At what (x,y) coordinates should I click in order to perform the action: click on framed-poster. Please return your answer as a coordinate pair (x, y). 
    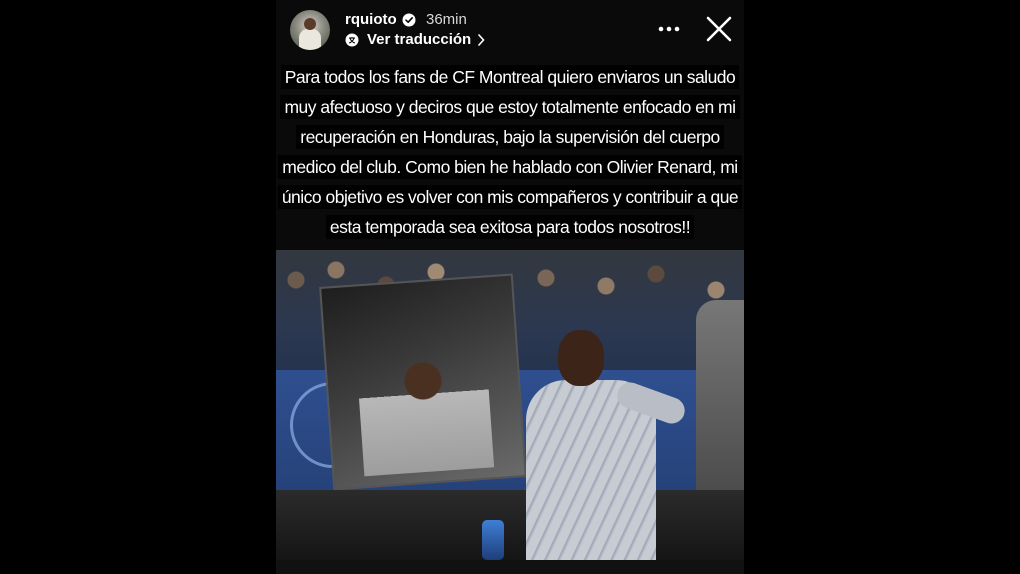
    Looking at the image, I should click on (423, 382).